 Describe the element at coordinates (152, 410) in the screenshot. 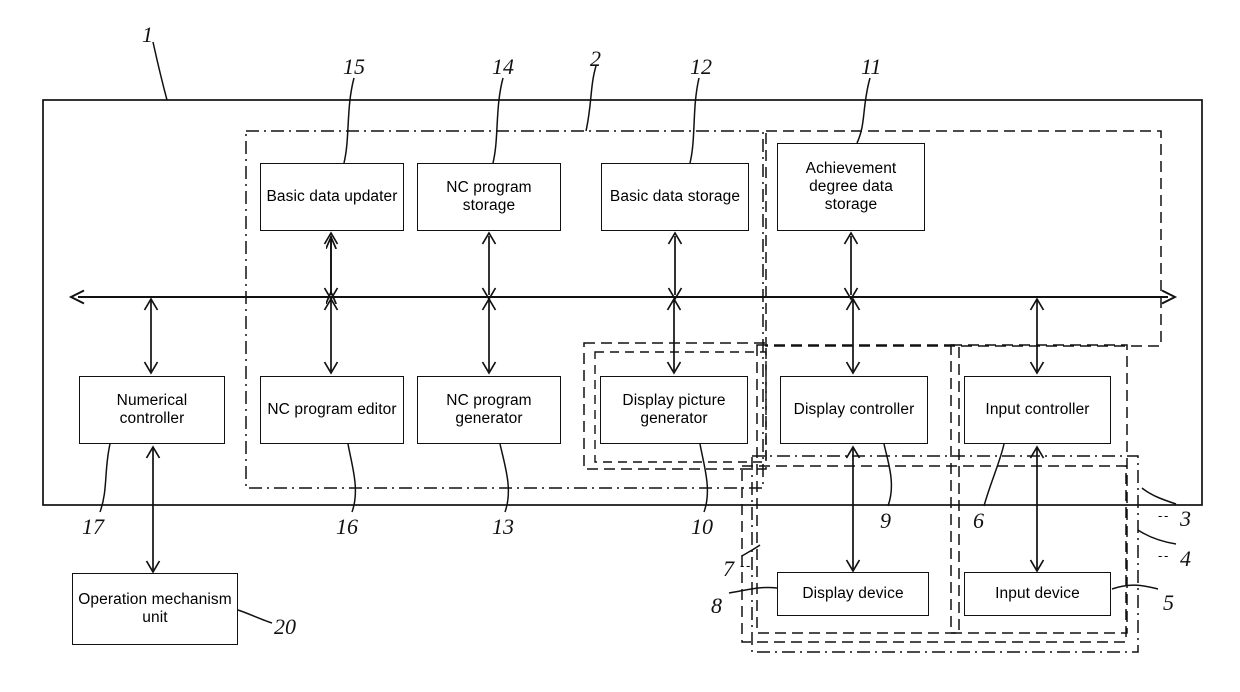

I see `block-numerical-controller: Numerical controller` at that location.